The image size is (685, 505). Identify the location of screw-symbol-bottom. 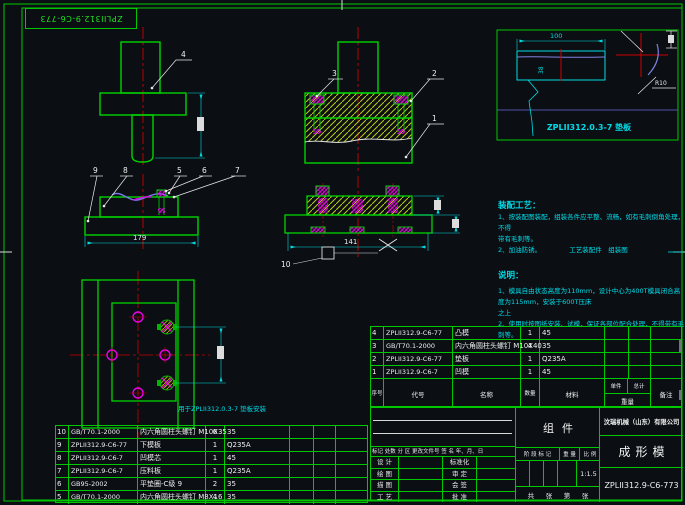
(167, 383).